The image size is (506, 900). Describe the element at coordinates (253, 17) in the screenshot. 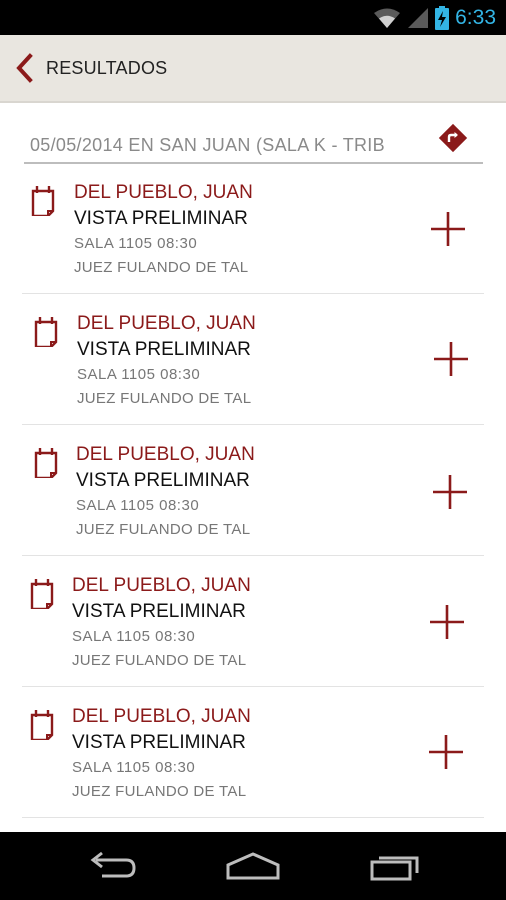

I see `status-bar: 6:33` at that location.